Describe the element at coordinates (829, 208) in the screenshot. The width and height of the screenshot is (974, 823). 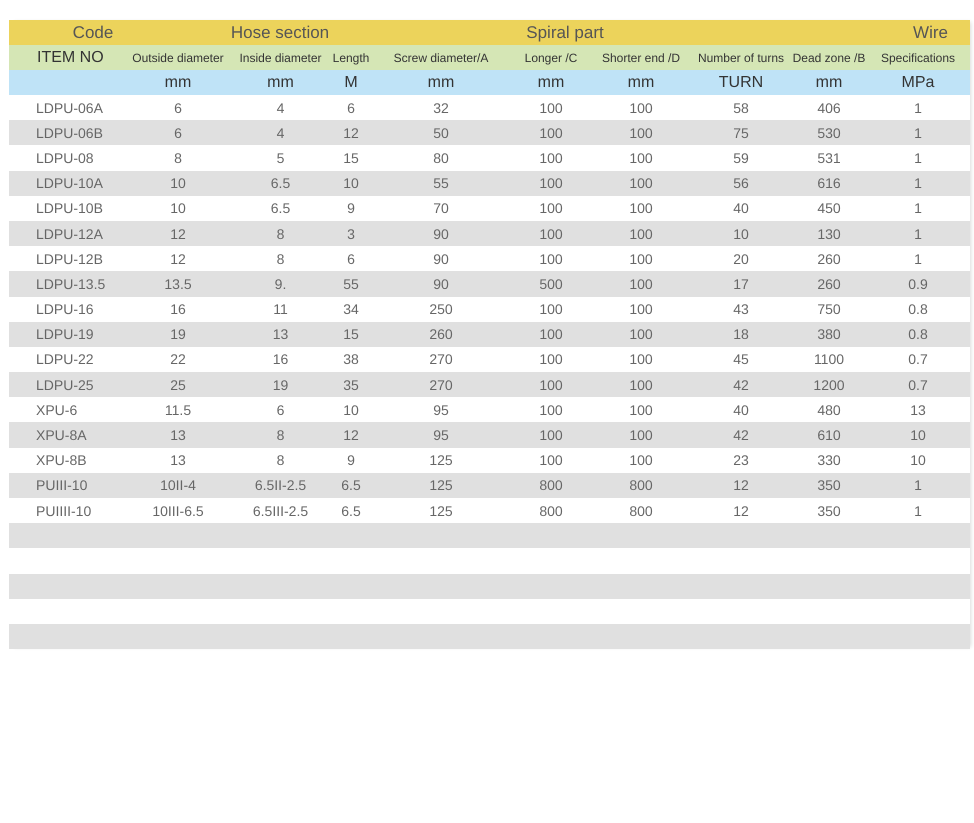
I see `table-cell-text: 450` at that location.